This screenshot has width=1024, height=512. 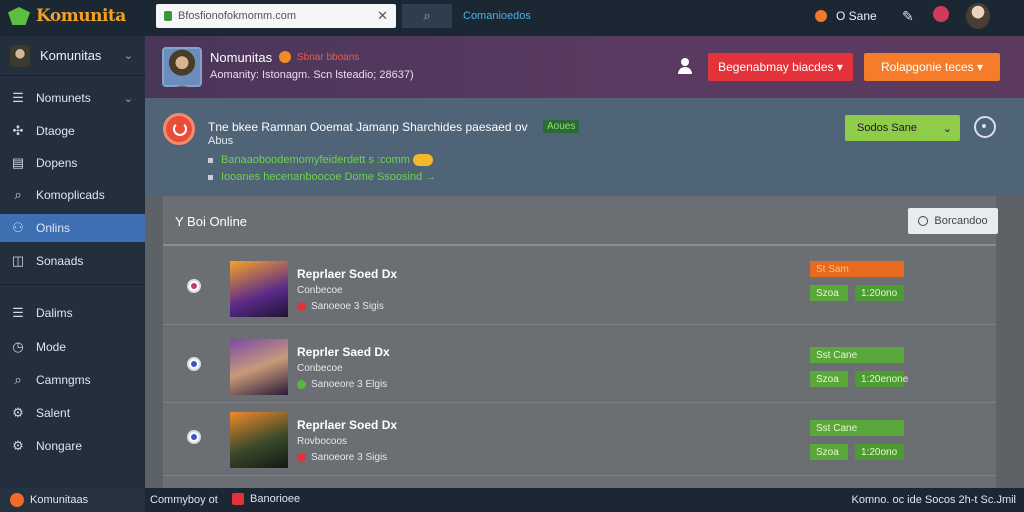 I want to click on item-subtitle: Conbecoe, so click(x=320, y=290).